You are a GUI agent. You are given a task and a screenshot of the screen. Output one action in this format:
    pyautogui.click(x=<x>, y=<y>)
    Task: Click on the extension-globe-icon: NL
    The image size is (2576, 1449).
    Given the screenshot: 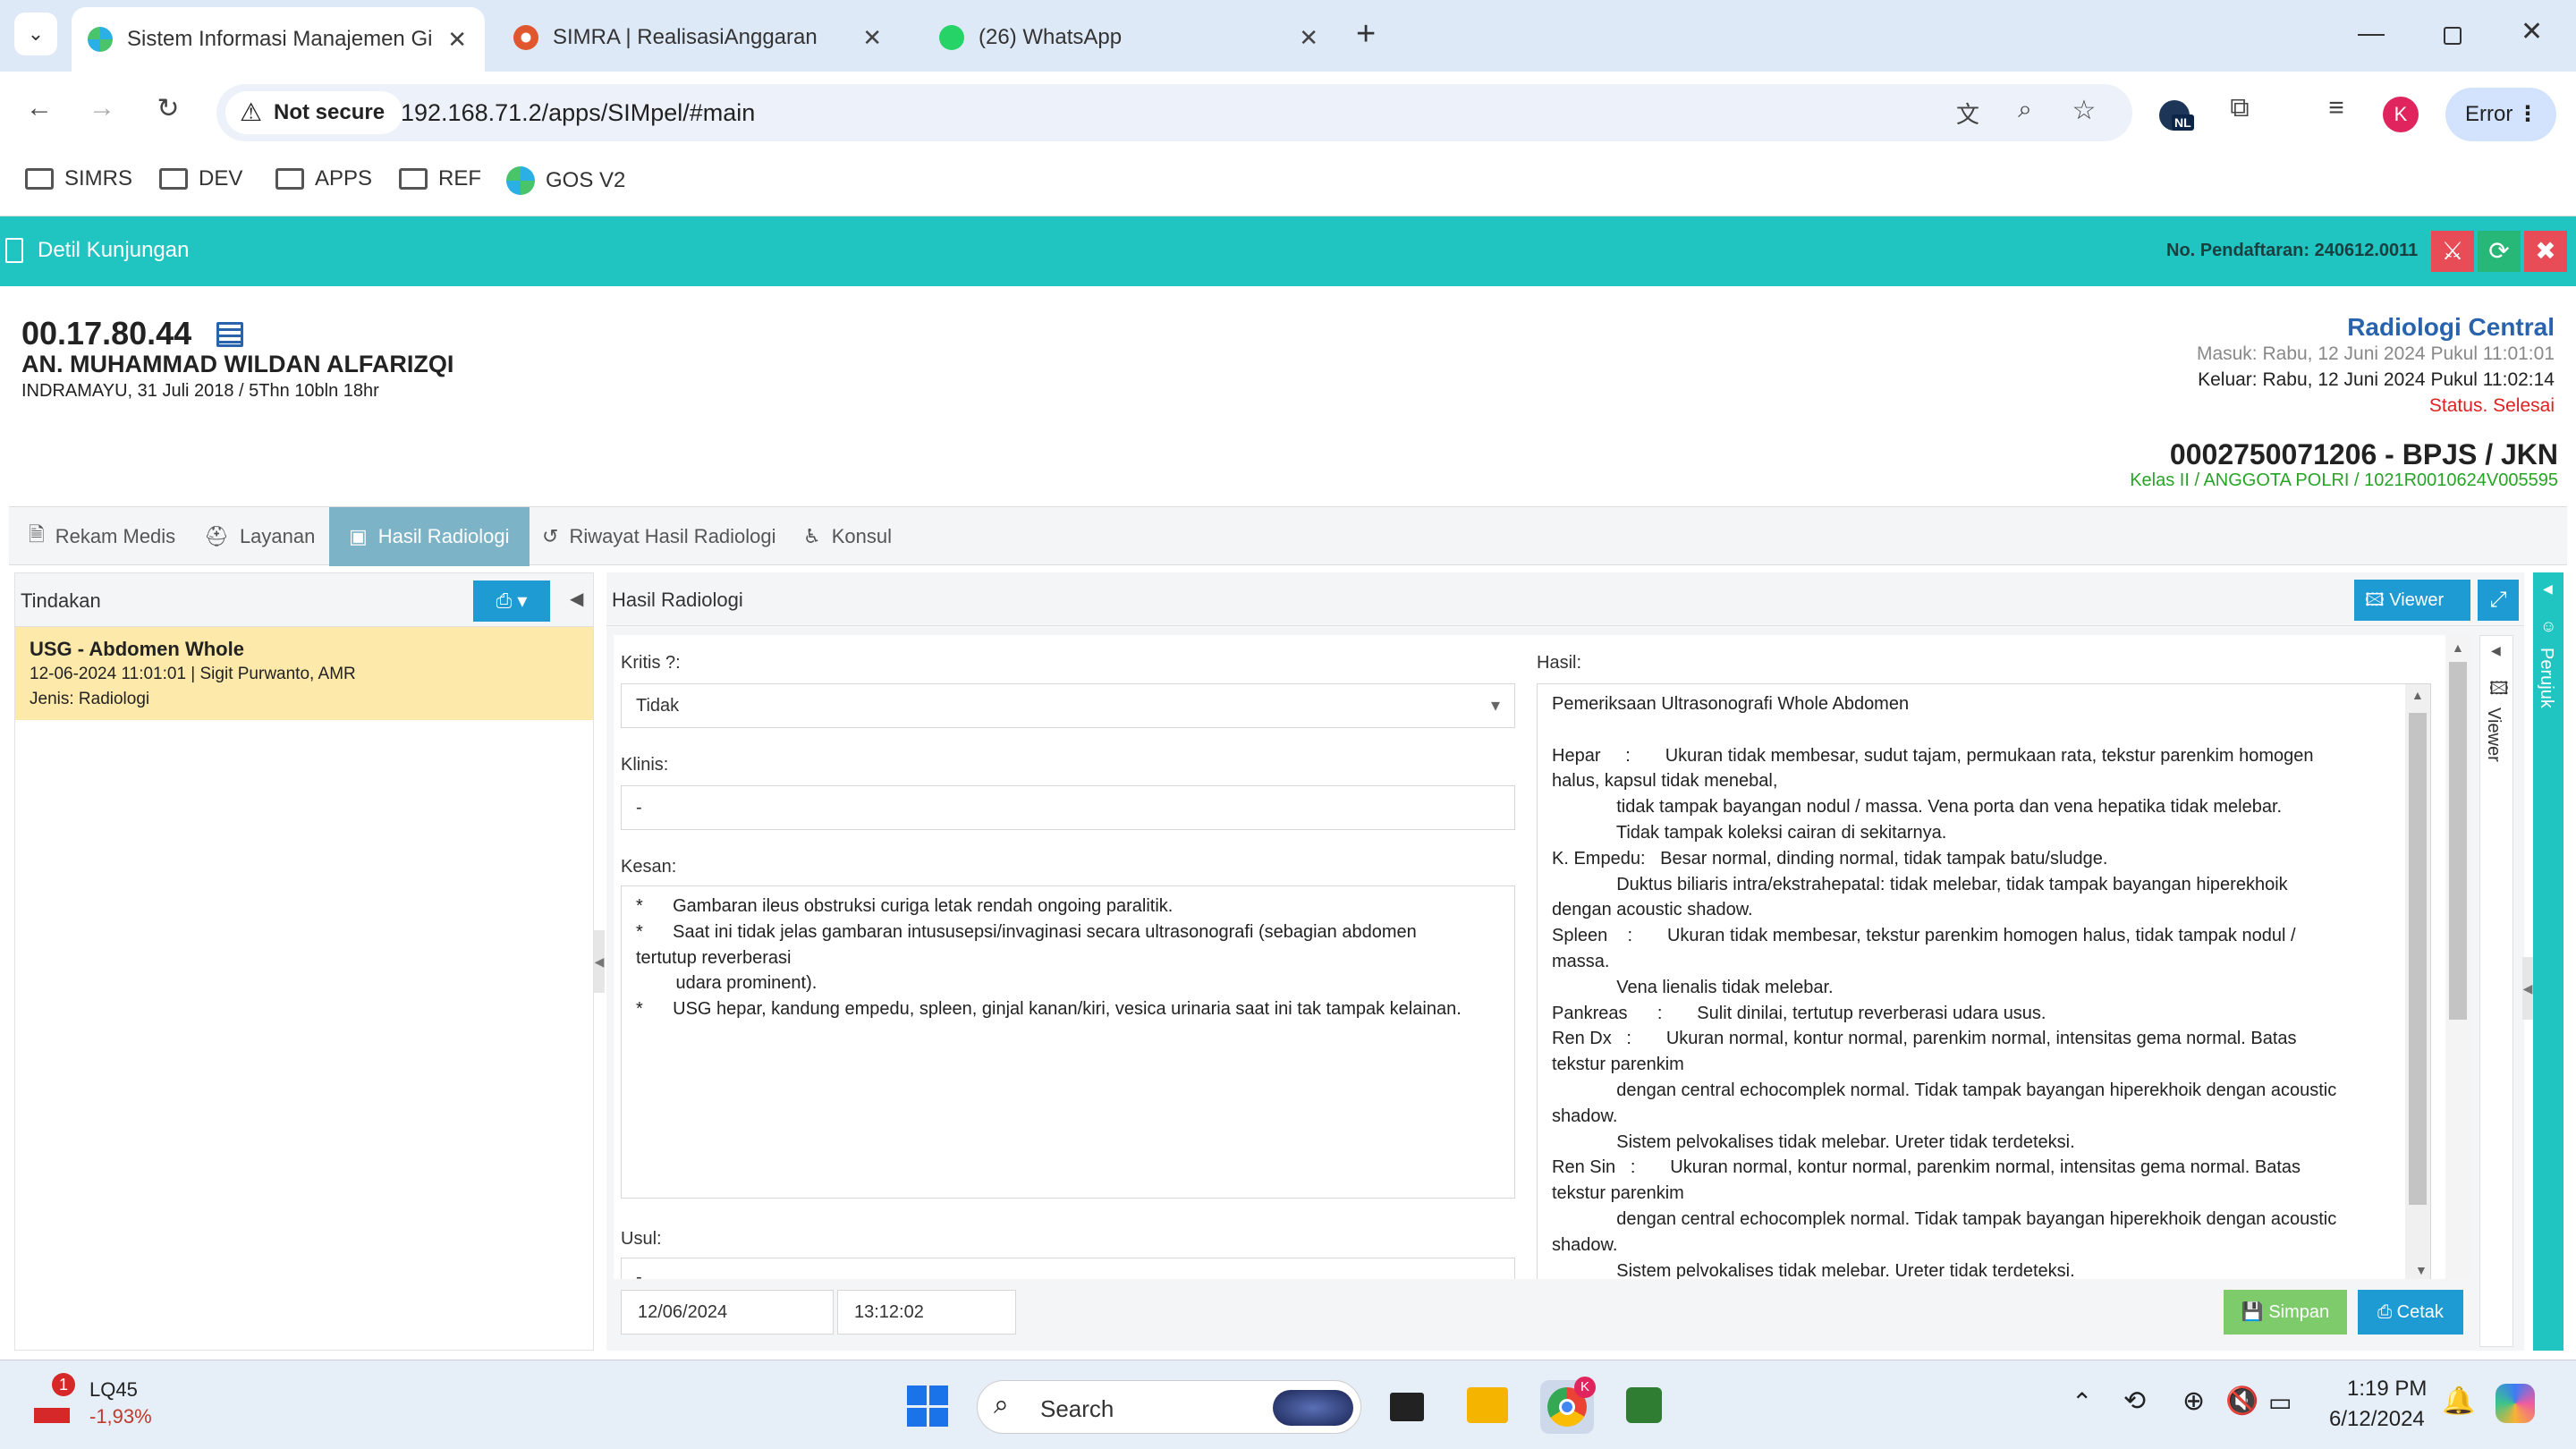 What is the action you would take?
    pyautogui.click(x=2176, y=115)
    